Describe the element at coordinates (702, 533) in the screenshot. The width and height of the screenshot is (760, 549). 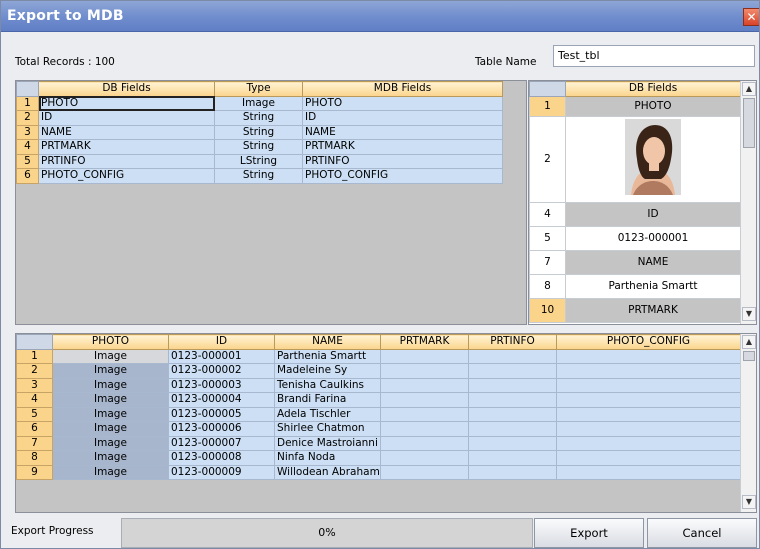
I see `cancel-button: Cancel` at that location.